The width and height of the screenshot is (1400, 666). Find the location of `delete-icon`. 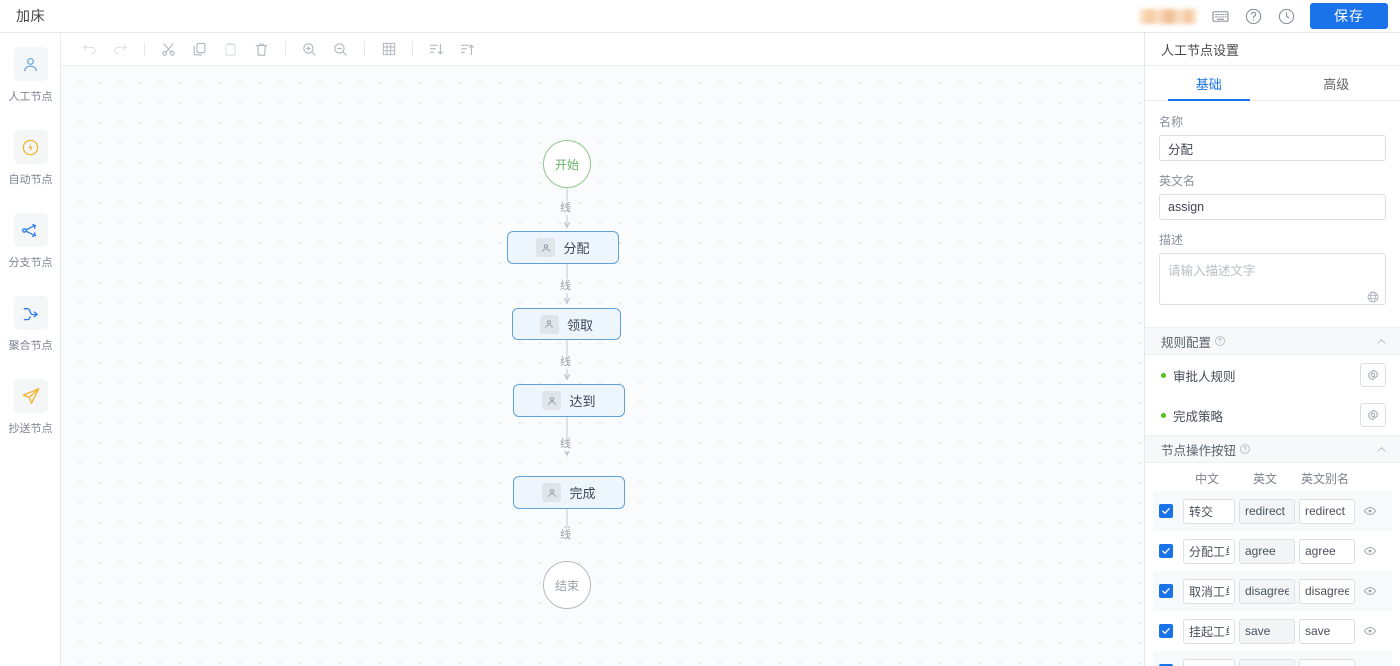

delete-icon is located at coordinates (261, 49).